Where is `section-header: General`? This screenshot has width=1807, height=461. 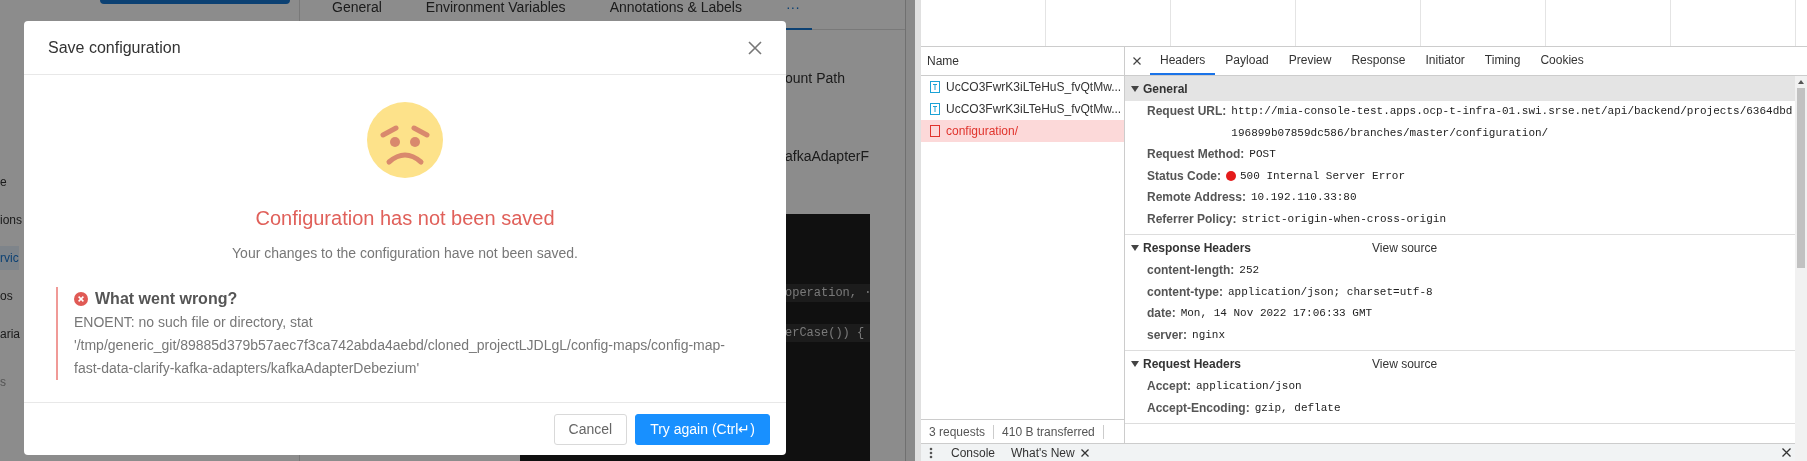 section-header: General is located at coordinates (1460, 88).